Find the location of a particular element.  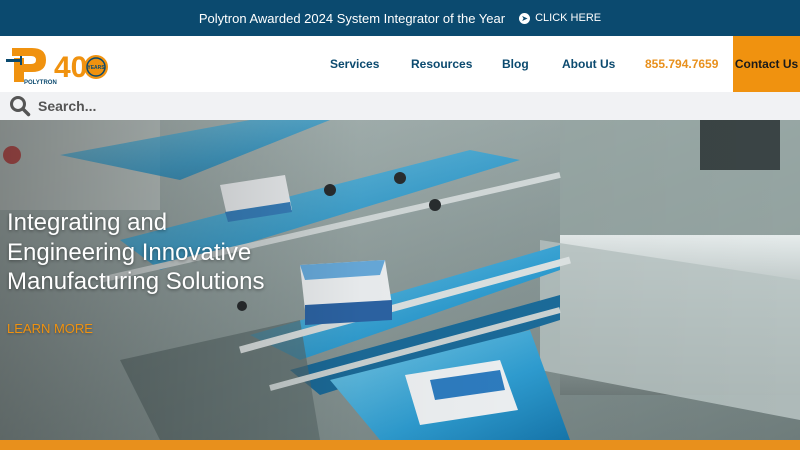

bottom-highlight-strip is located at coordinates (400, 445).